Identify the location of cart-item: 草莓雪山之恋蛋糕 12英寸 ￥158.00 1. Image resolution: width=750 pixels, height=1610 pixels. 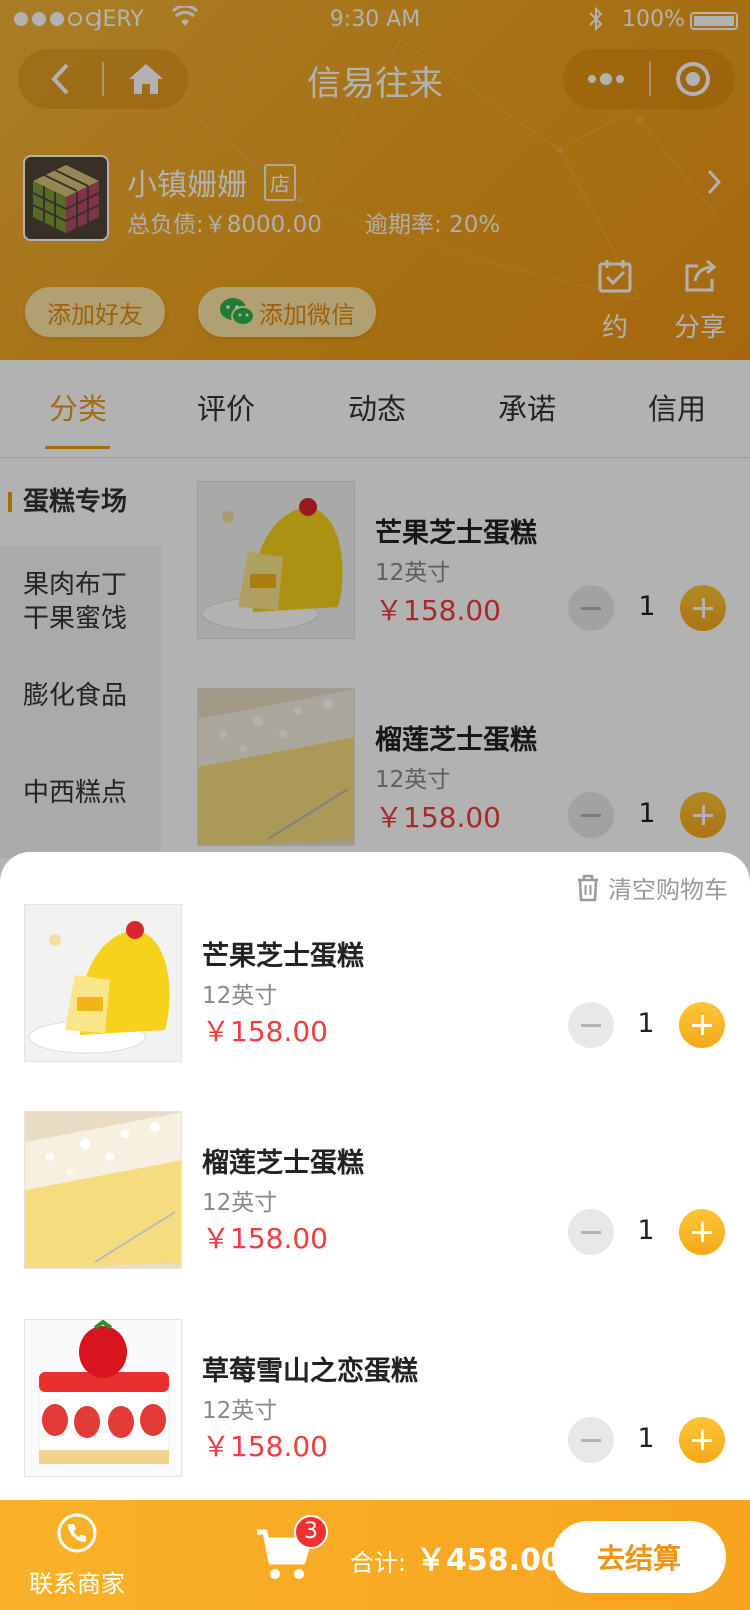
(375, 1399).